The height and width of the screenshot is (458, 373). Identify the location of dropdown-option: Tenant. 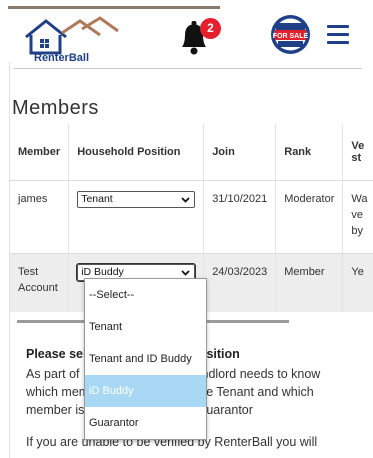
(145, 327).